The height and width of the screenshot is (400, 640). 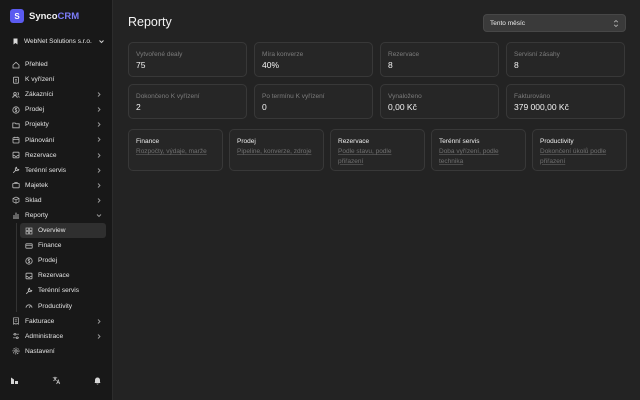 What do you see at coordinates (508, 23) in the screenshot?
I see `period-value: Tento měsíc` at bounding box center [508, 23].